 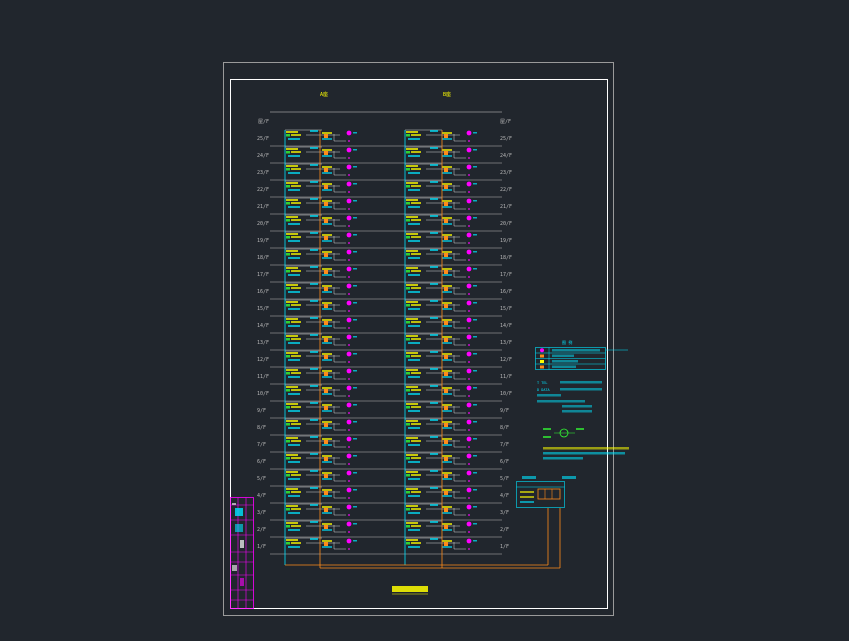 I want to click on floor-row: 14/F 14/F, so click(x=384, y=325).